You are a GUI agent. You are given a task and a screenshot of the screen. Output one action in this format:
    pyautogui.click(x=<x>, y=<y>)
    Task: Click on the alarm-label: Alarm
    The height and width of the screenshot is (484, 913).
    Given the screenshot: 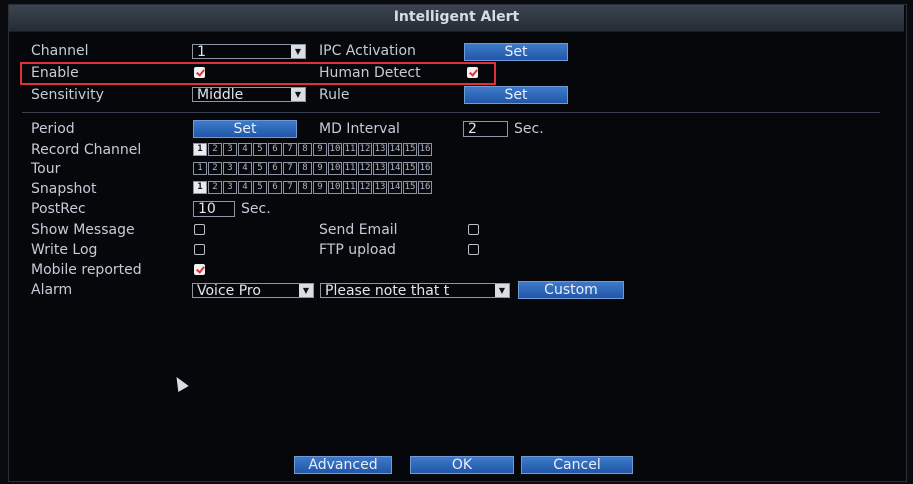 What is the action you would take?
    pyautogui.click(x=52, y=290)
    